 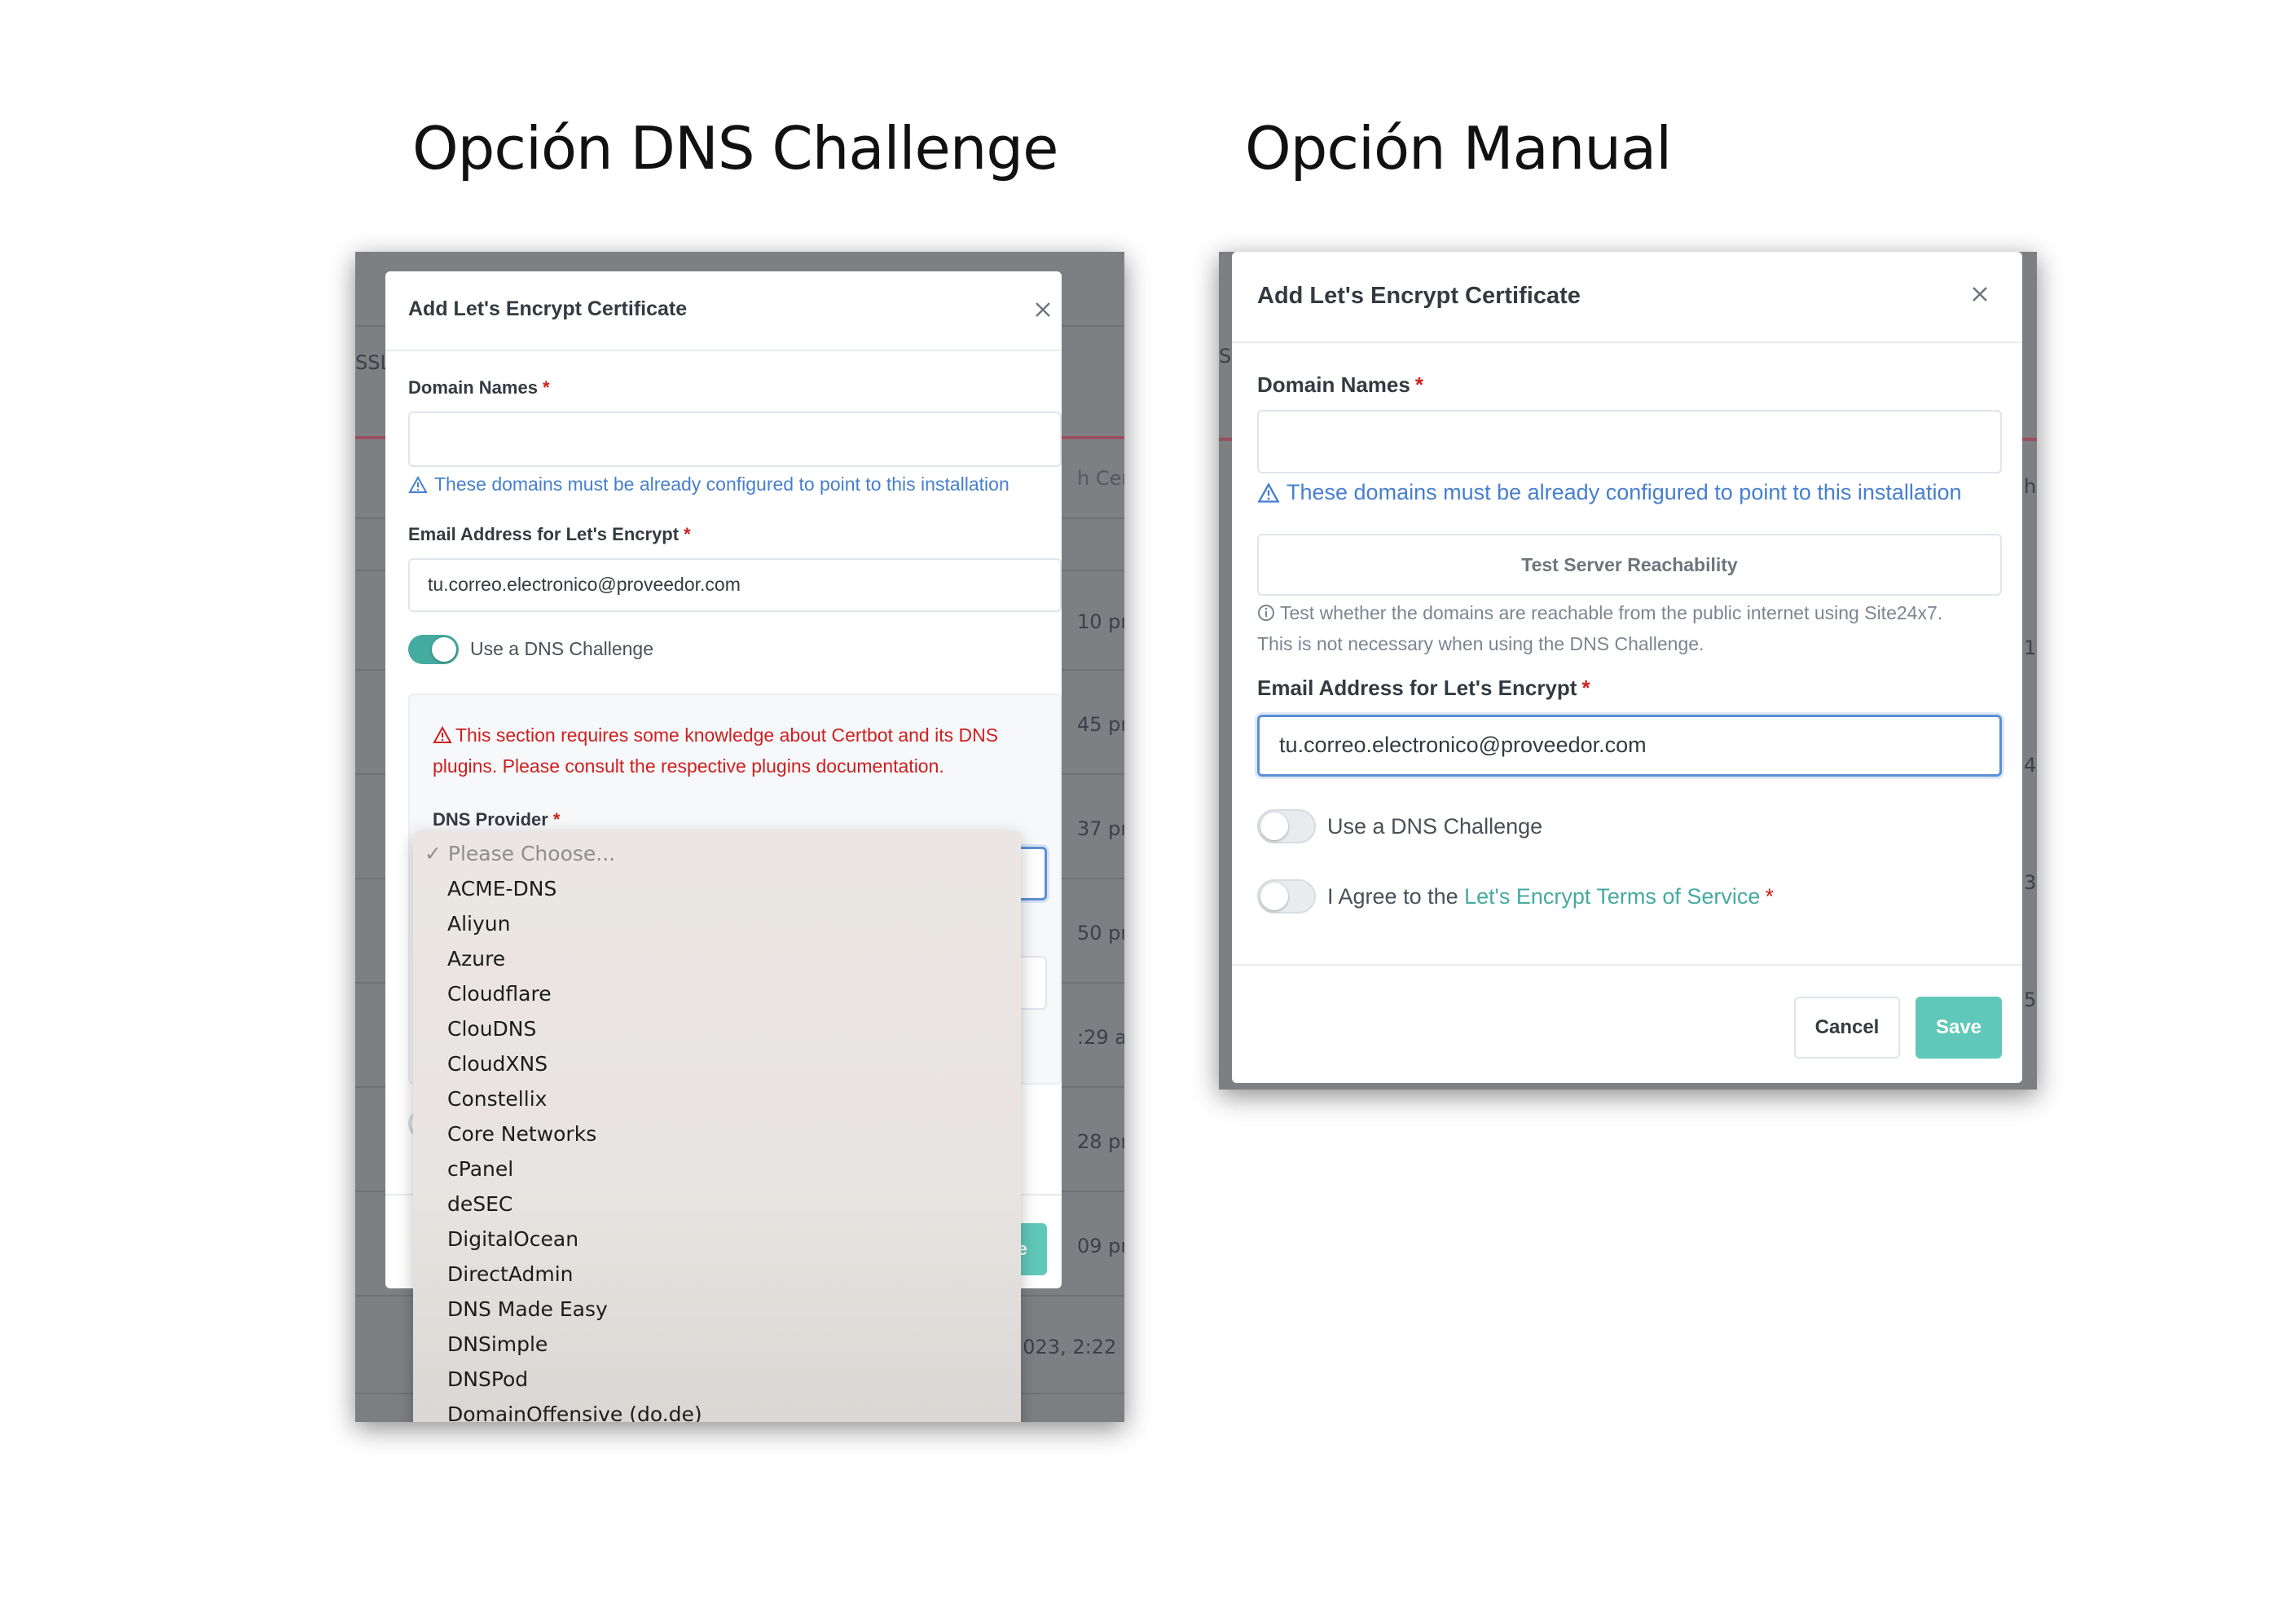 I want to click on bg-time: 09 pr, so click(x=1100, y=1246).